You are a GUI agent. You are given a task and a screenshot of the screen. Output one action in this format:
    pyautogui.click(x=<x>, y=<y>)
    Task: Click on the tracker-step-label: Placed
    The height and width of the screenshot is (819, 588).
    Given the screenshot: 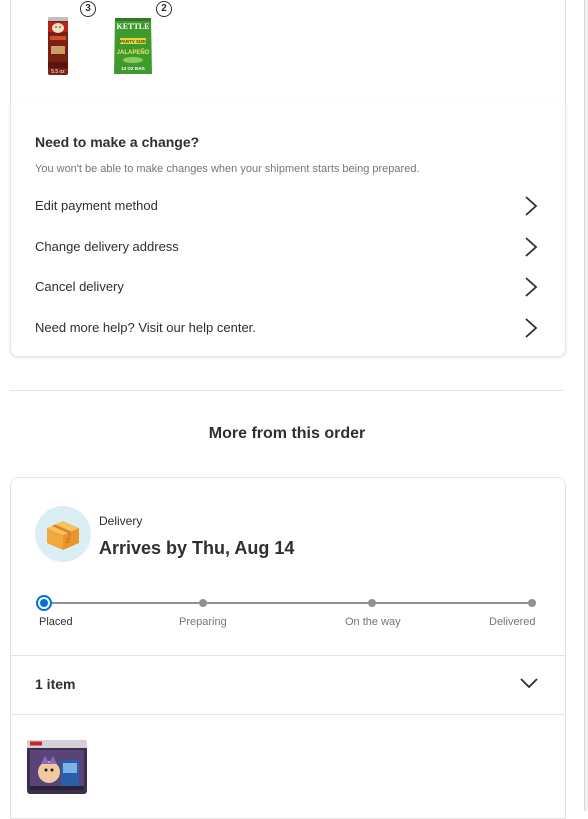 What is the action you would take?
    pyautogui.click(x=56, y=622)
    